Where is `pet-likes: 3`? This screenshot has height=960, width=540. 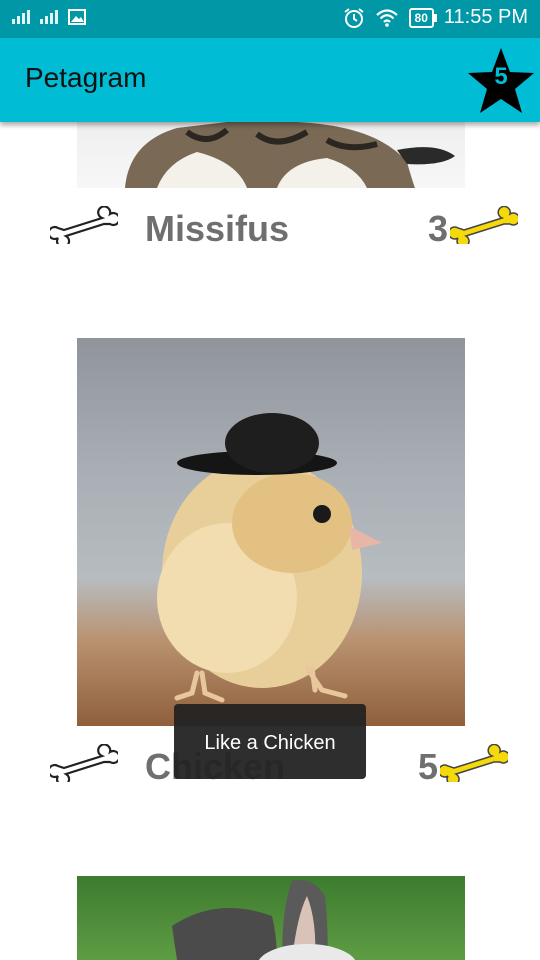 pet-likes: 3 is located at coordinates (437, 228).